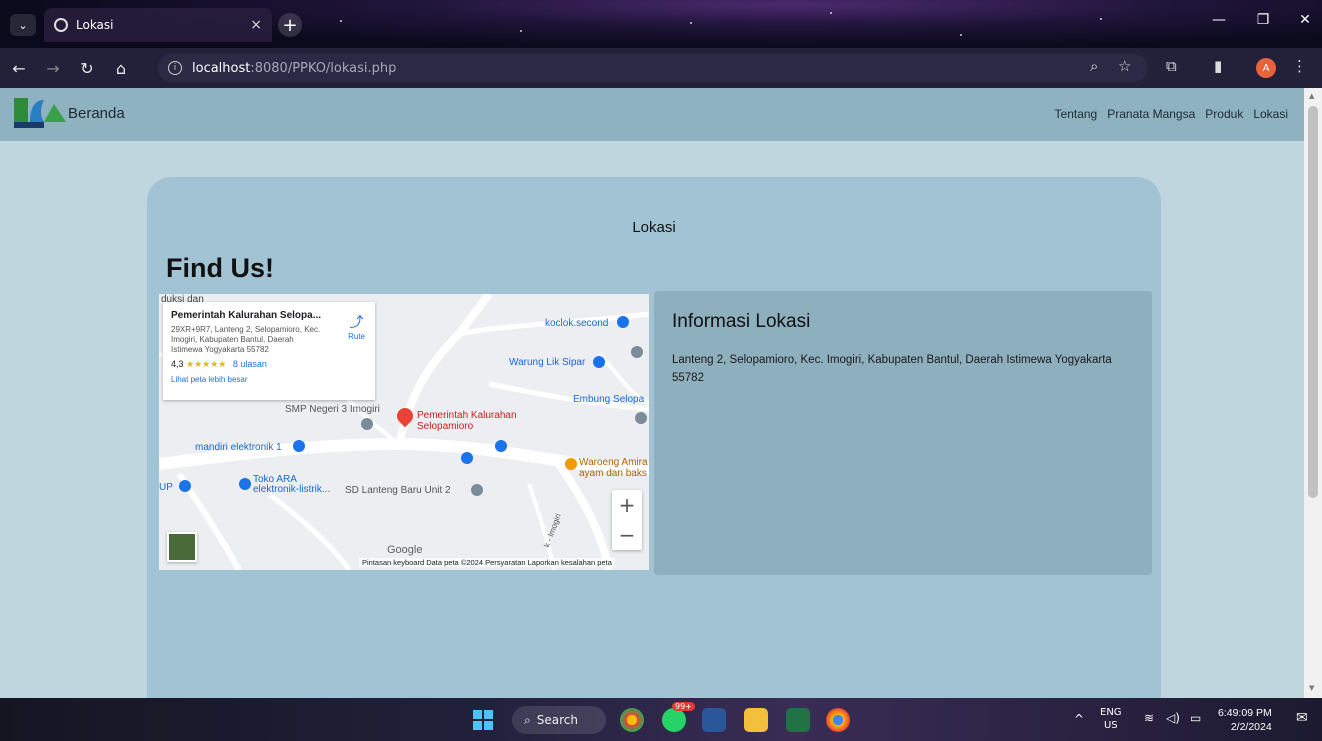 Image resolution: width=1322 pixels, height=741 pixels. Describe the element at coordinates (1270, 114) in the screenshot. I see `nav-link-lokasi: Lokasi` at that location.